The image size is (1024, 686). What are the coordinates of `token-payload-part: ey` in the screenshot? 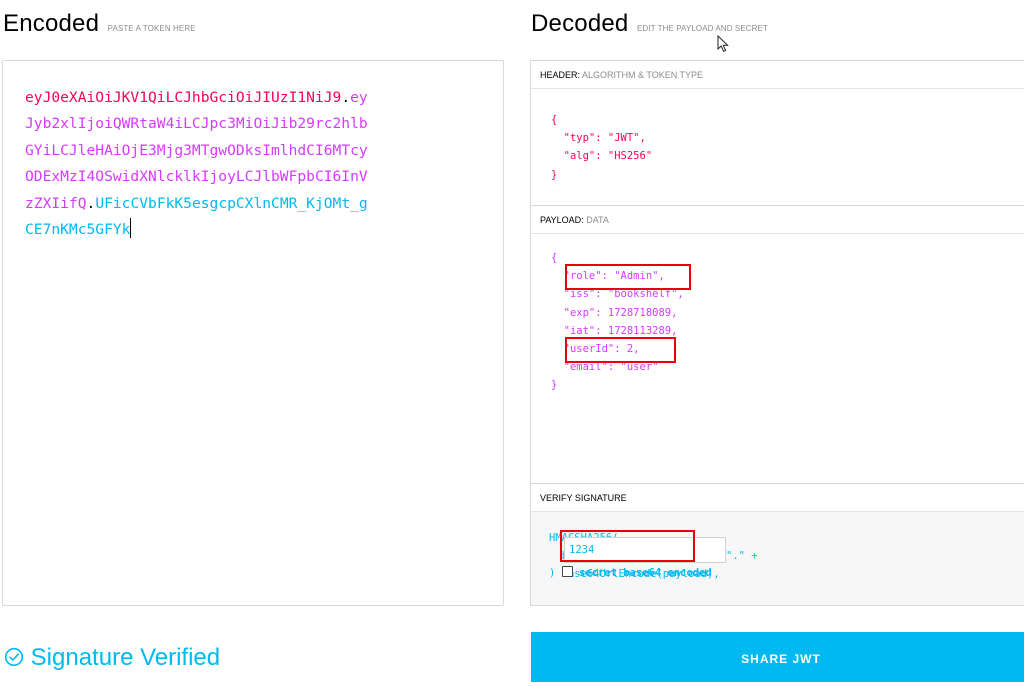 It's located at (359, 97).